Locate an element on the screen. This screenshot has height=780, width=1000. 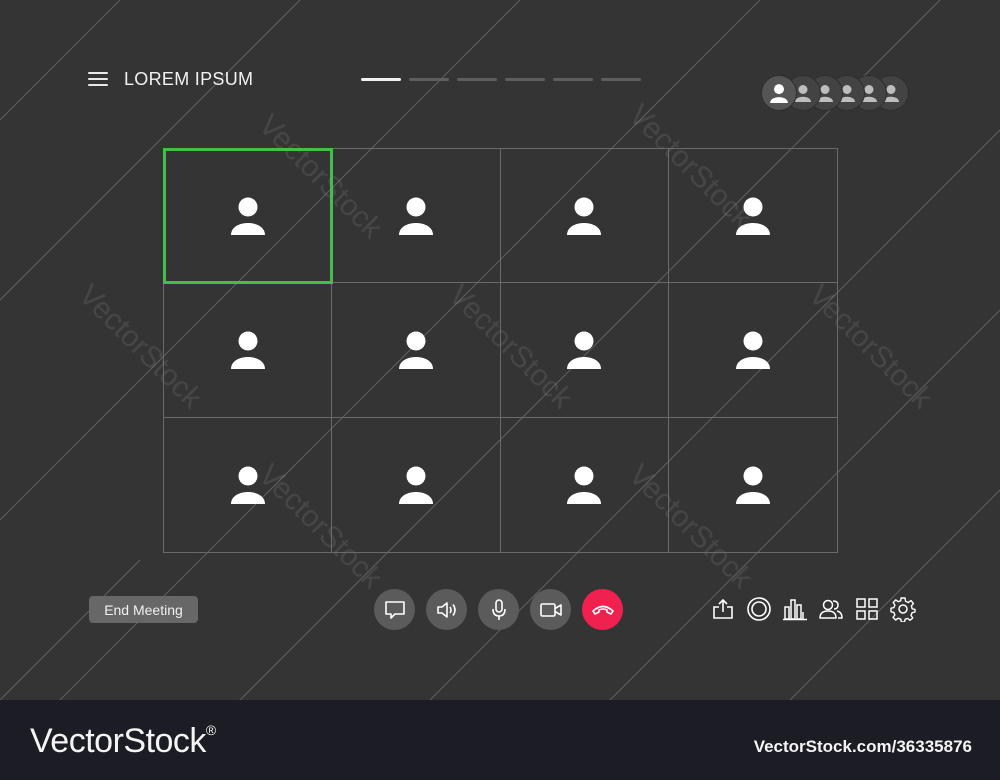
microphone-button is located at coordinates (498, 609).